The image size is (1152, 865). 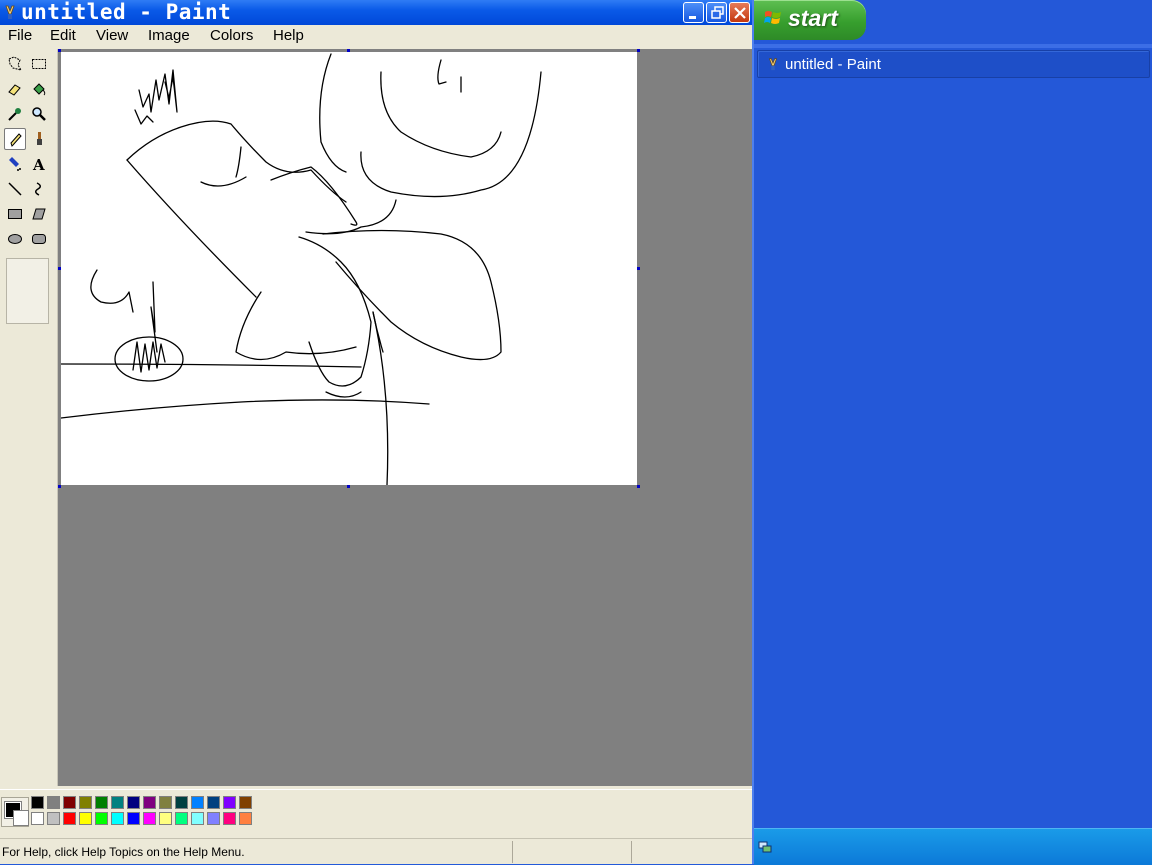 I want to click on curve-icon, so click(x=38, y=189).